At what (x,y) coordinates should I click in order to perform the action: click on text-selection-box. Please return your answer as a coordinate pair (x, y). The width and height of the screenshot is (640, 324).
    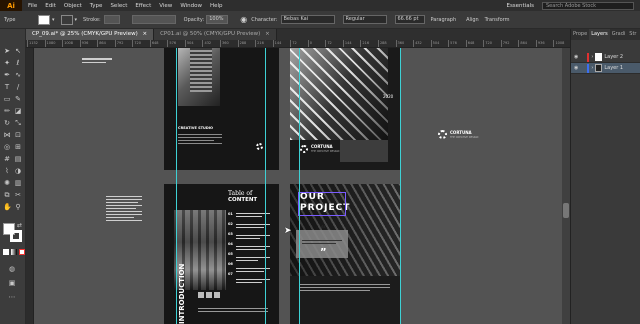
    Looking at the image, I should click on (322, 204).